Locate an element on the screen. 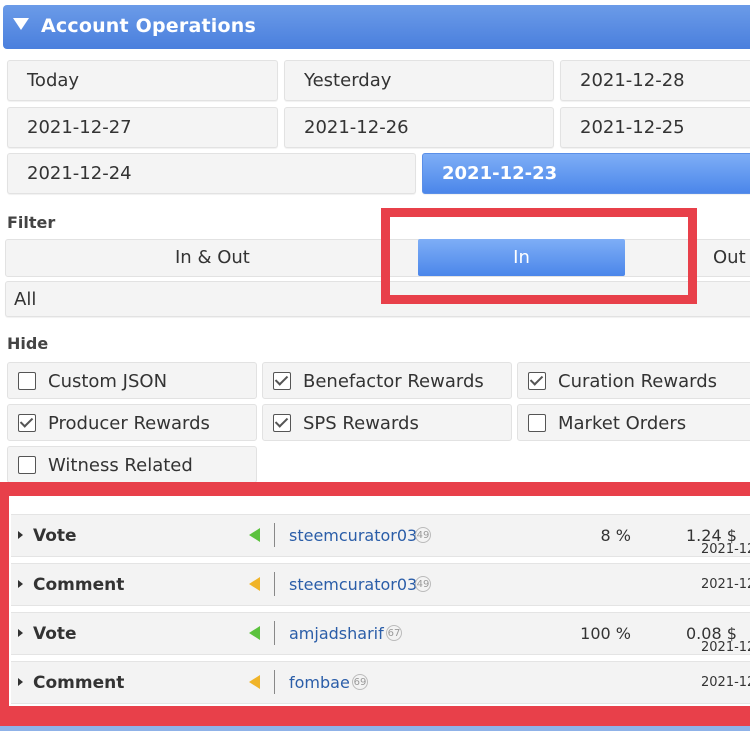 The height and width of the screenshot is (731, 750). panel-title: Account Operations is located at coordinates (148, 26).